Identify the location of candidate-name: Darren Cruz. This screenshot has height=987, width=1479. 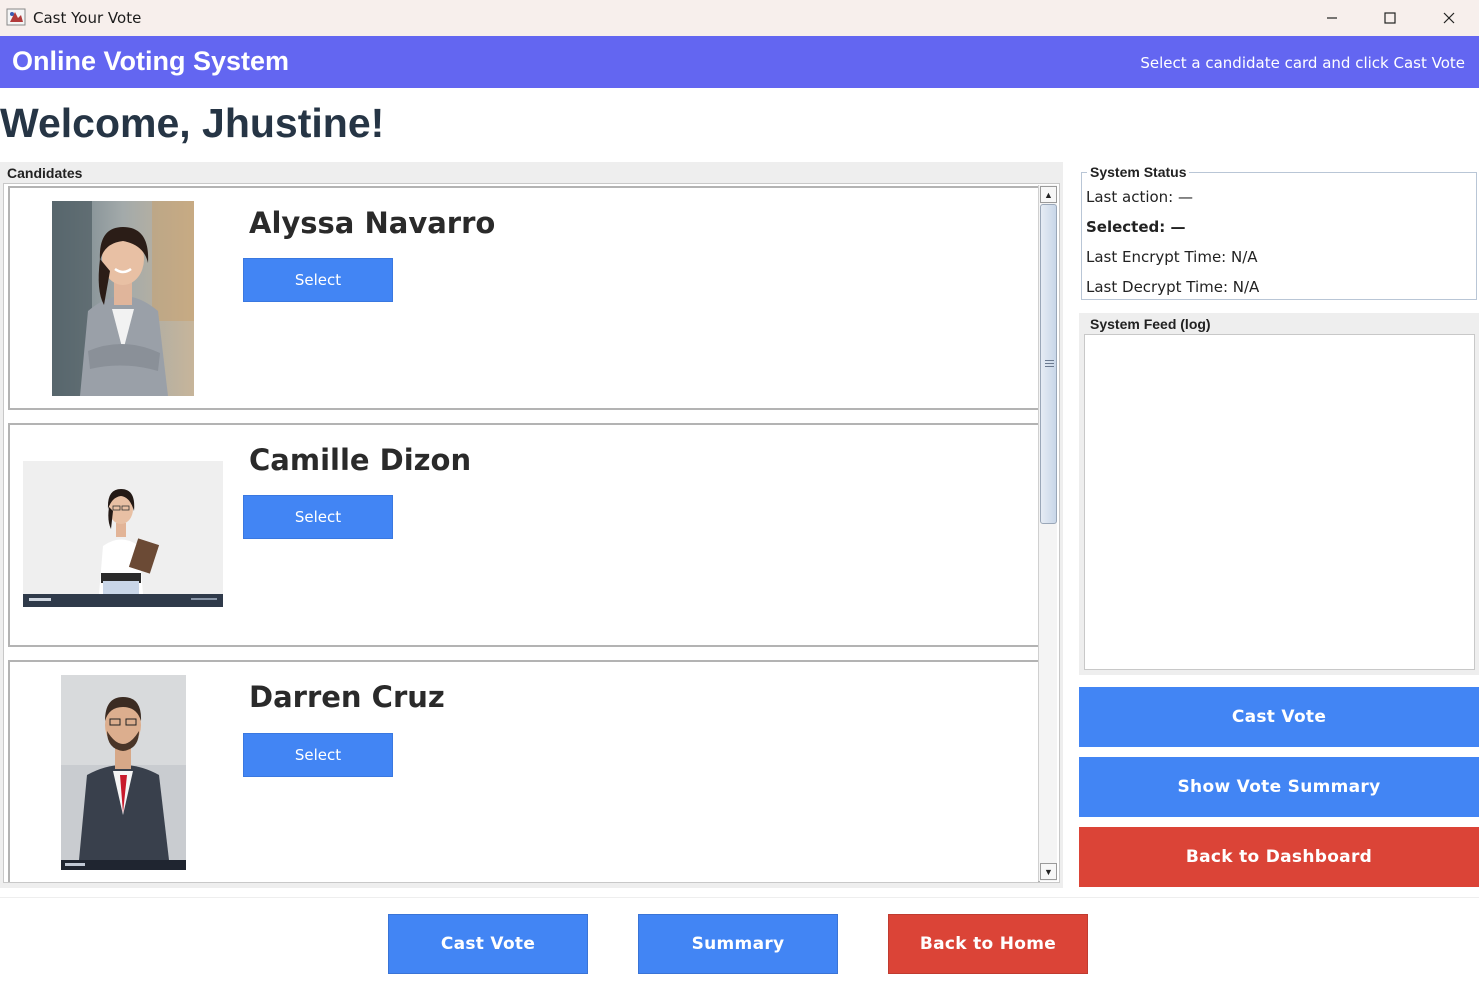
(347, 697).